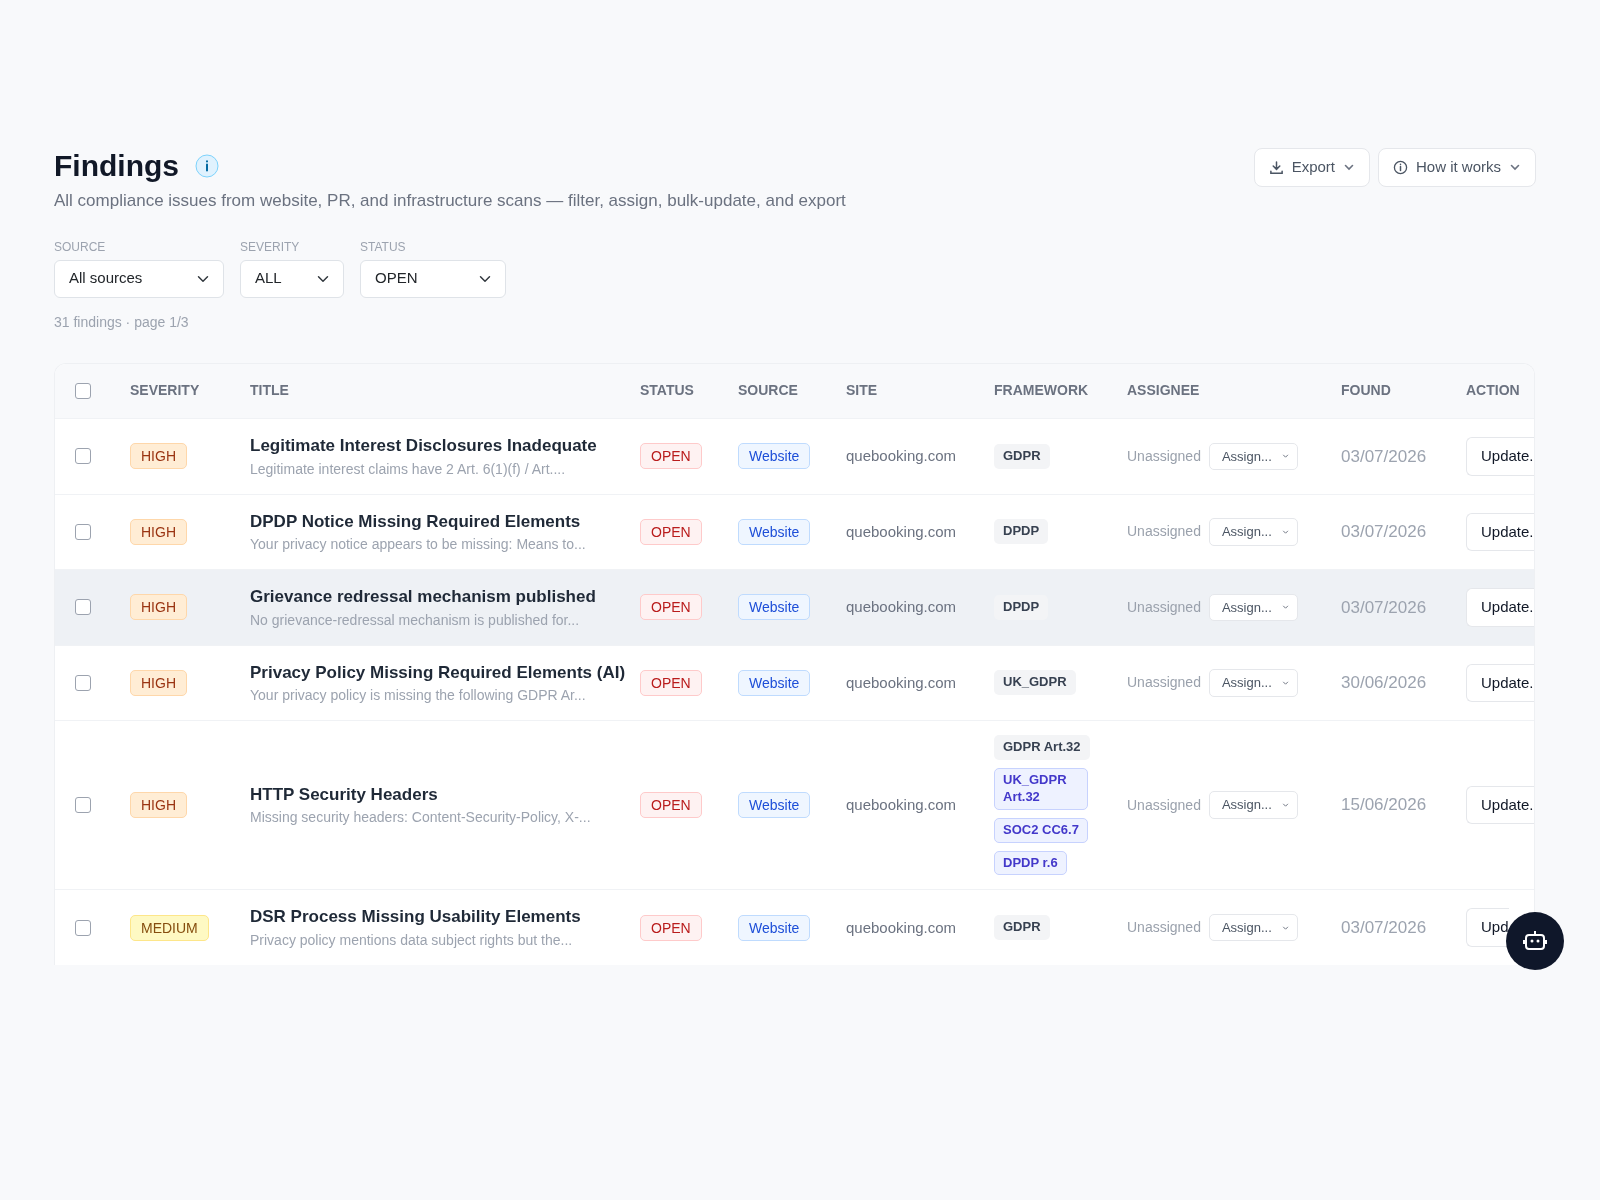 Image resolution: width=1600 pixels, height=1200 pixels. Describe the element at coordinates (1384, 805) in the screenshot. I see `found-date: 15/06/2026` at that location.